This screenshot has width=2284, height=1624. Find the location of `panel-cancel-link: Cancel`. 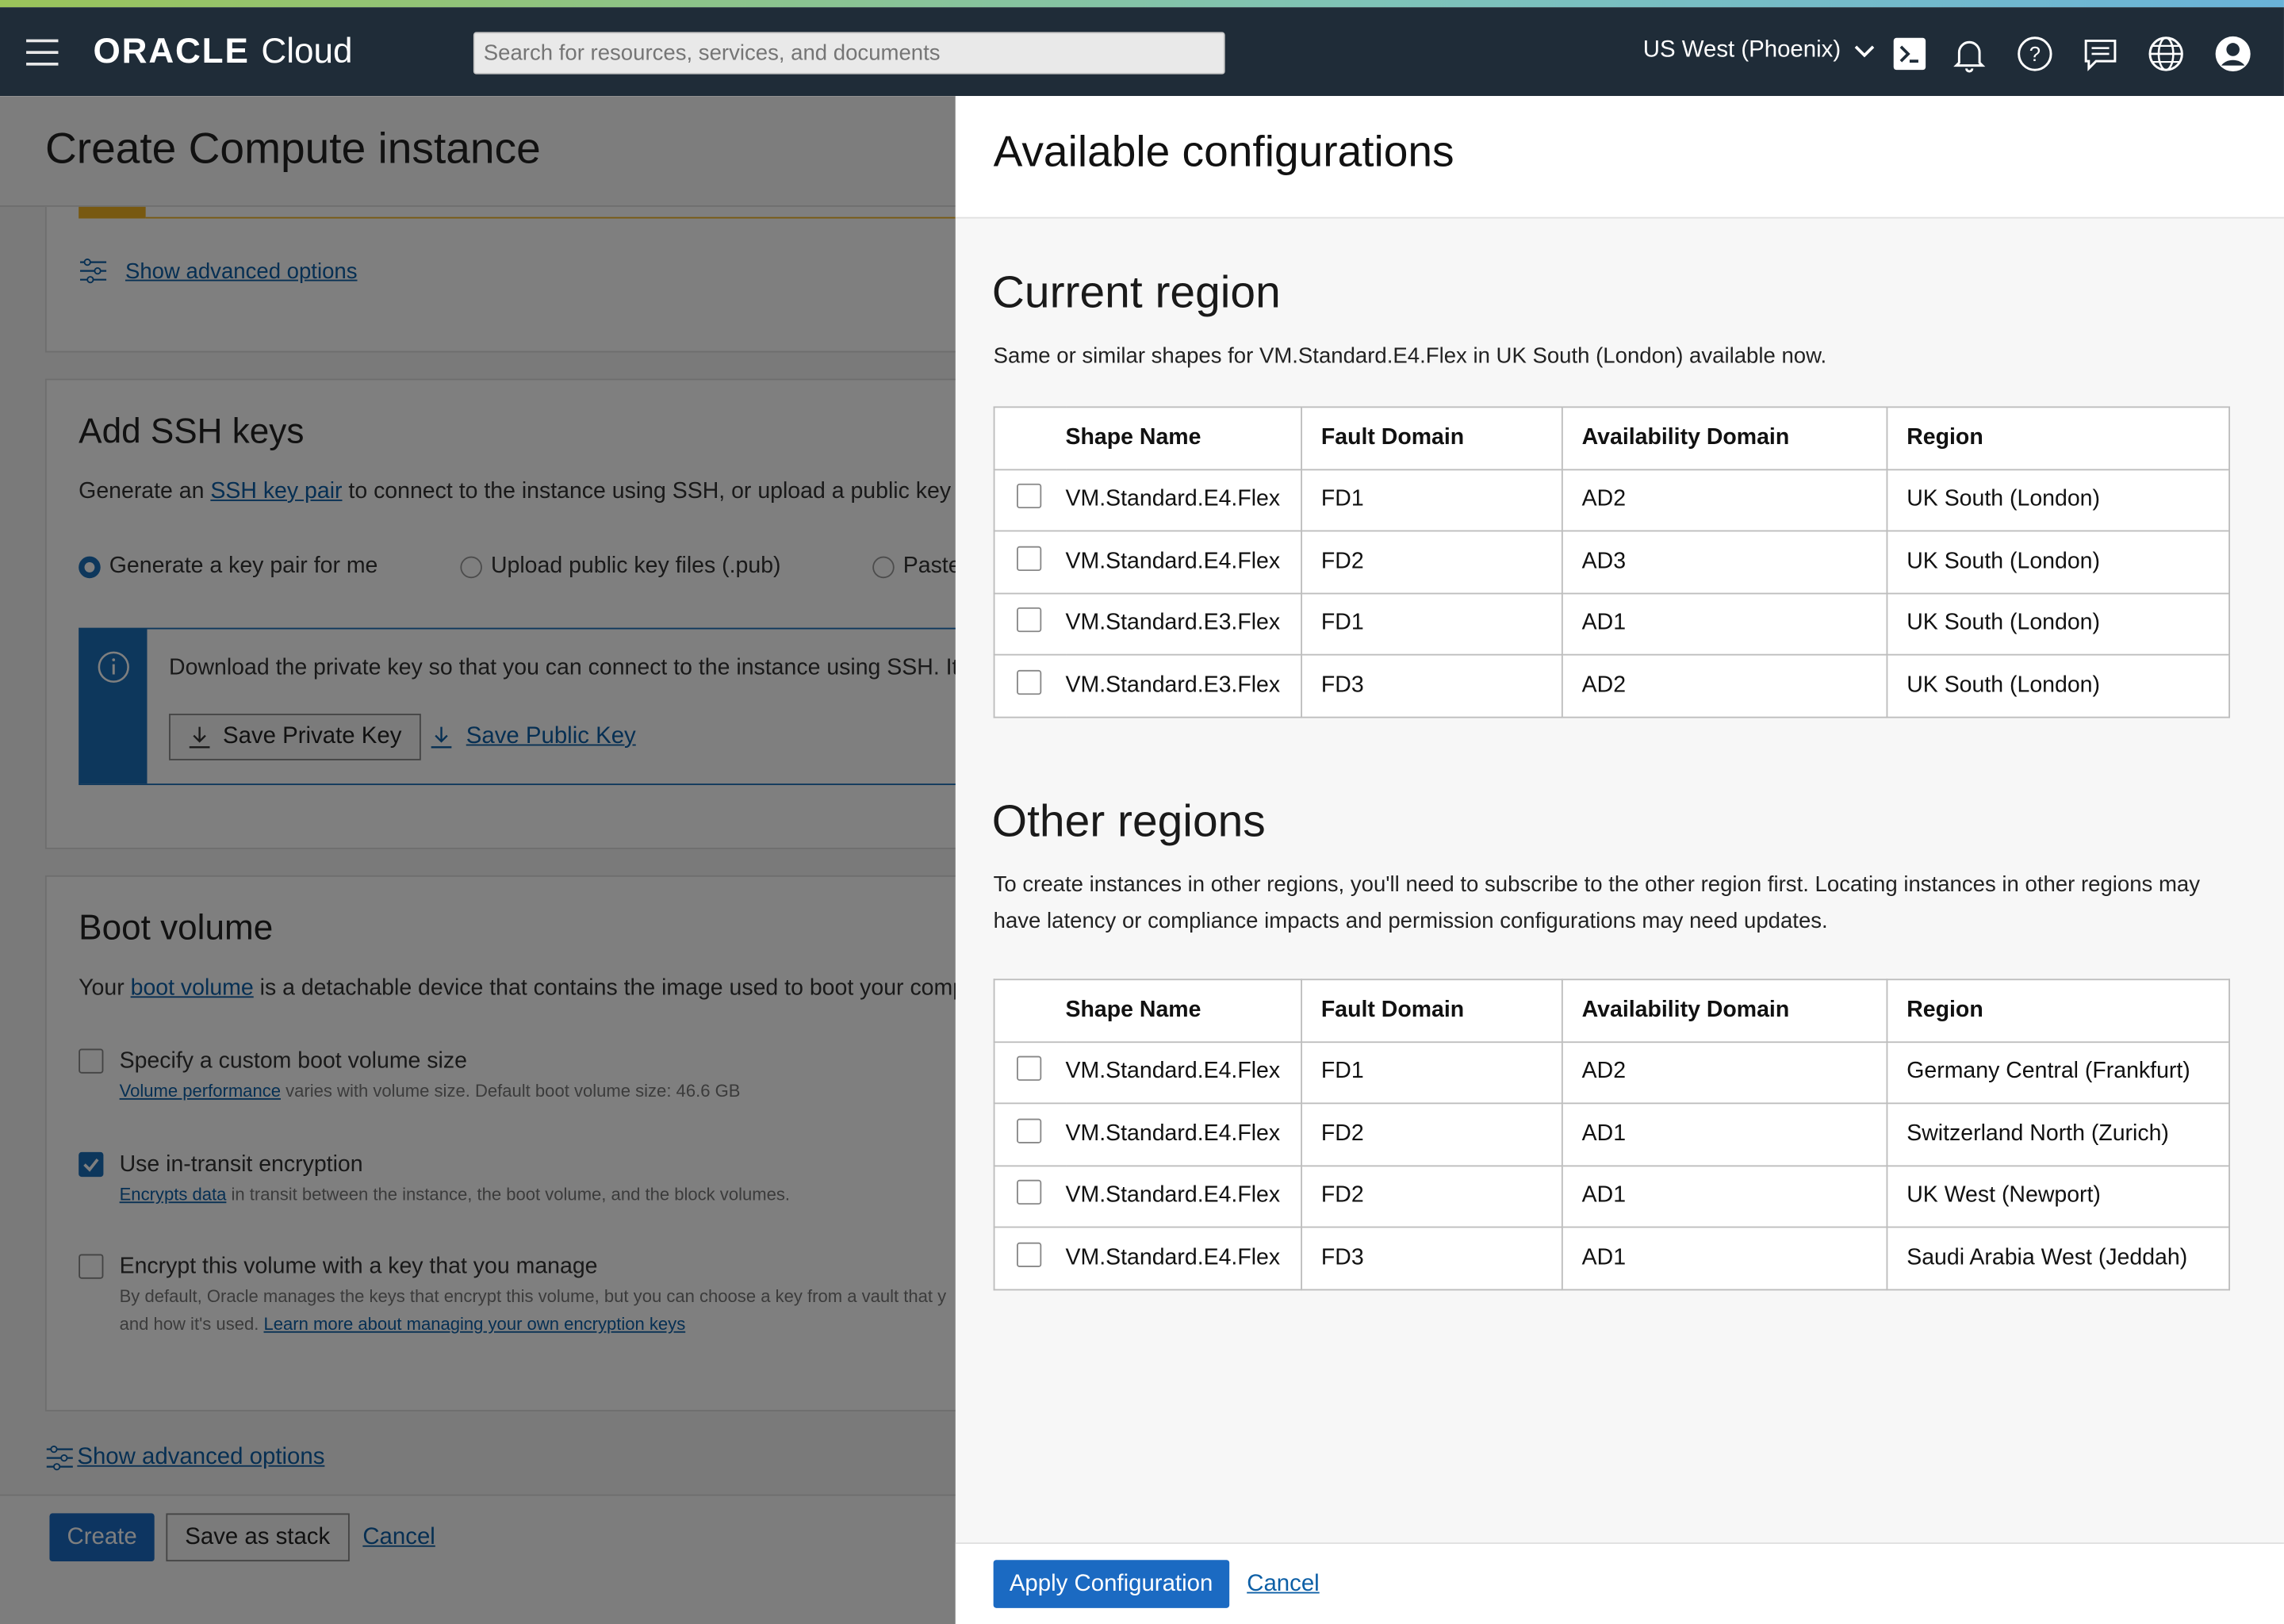

panel-cancel-link: Cancel is located at coordinates (1283, 1585).